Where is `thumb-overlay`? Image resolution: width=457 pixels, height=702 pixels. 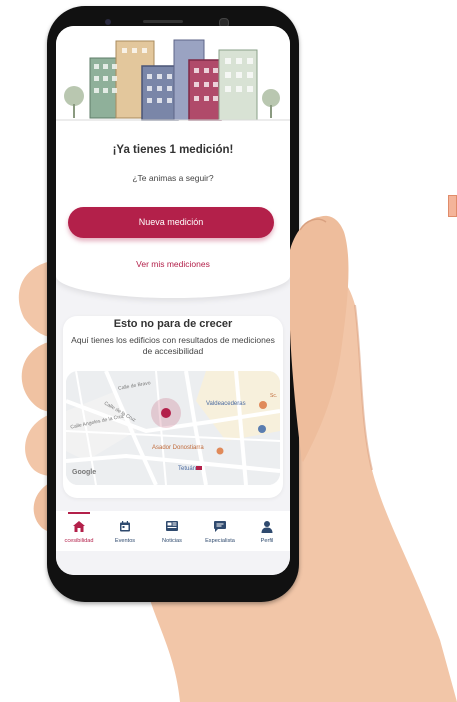 thumb-overlay is located at coordinates (317, 339).